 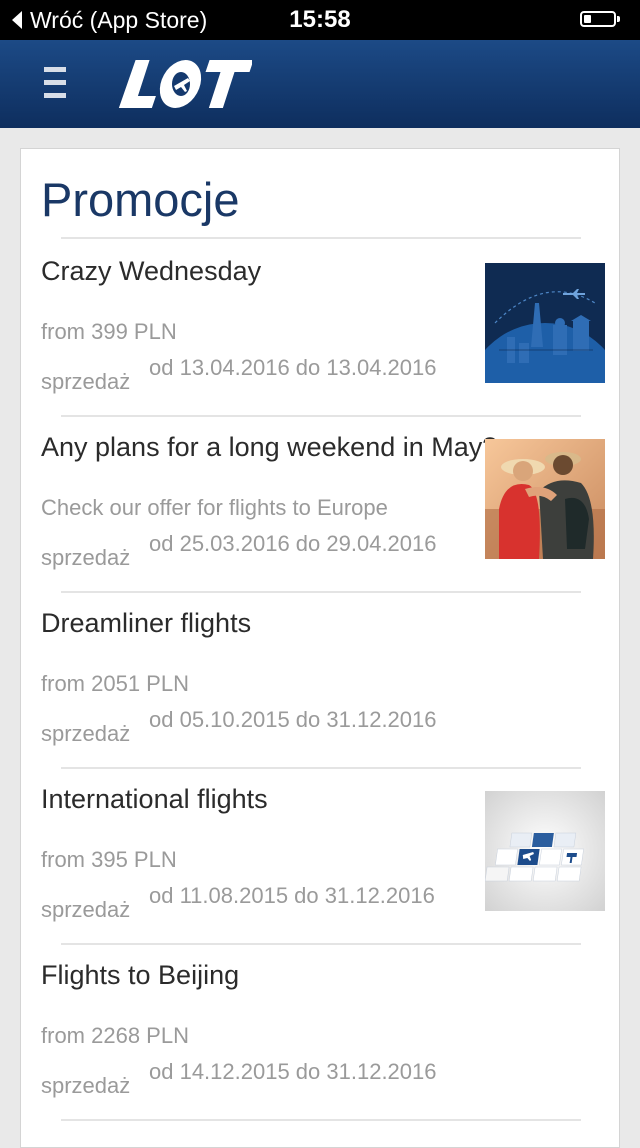 I want to click on promo-dates: od 14.12.2015 do 31.12.2016, so click(x=293, y=1071).